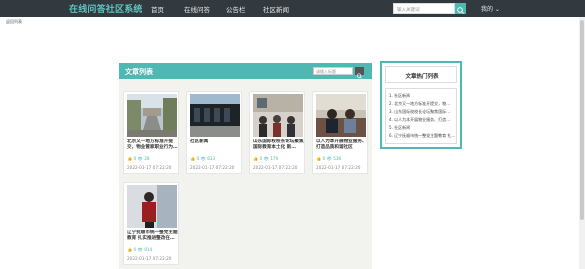 This screenshot has width=585, height=269. I want to click on nav-news: 社区新闻, so click(276, 9).